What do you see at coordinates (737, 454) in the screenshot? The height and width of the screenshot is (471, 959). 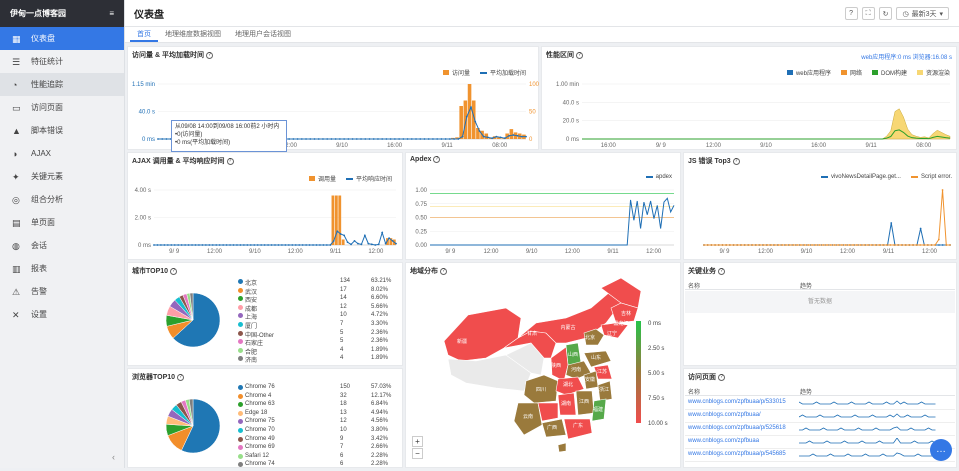 I see `page-link: www.cnblogs.com/zpfbuaa/p/545685` at bounding box center [737, 454].